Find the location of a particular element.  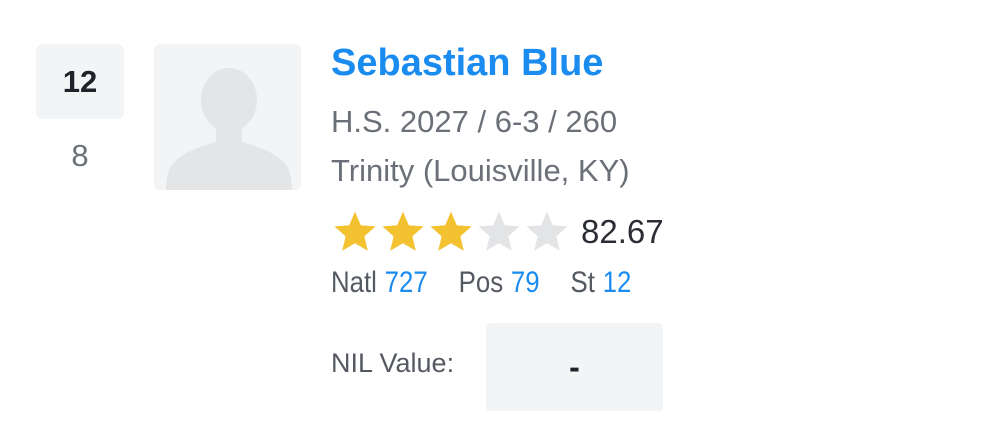

rating-row: 82.67 is located at coordinates (497, 232).